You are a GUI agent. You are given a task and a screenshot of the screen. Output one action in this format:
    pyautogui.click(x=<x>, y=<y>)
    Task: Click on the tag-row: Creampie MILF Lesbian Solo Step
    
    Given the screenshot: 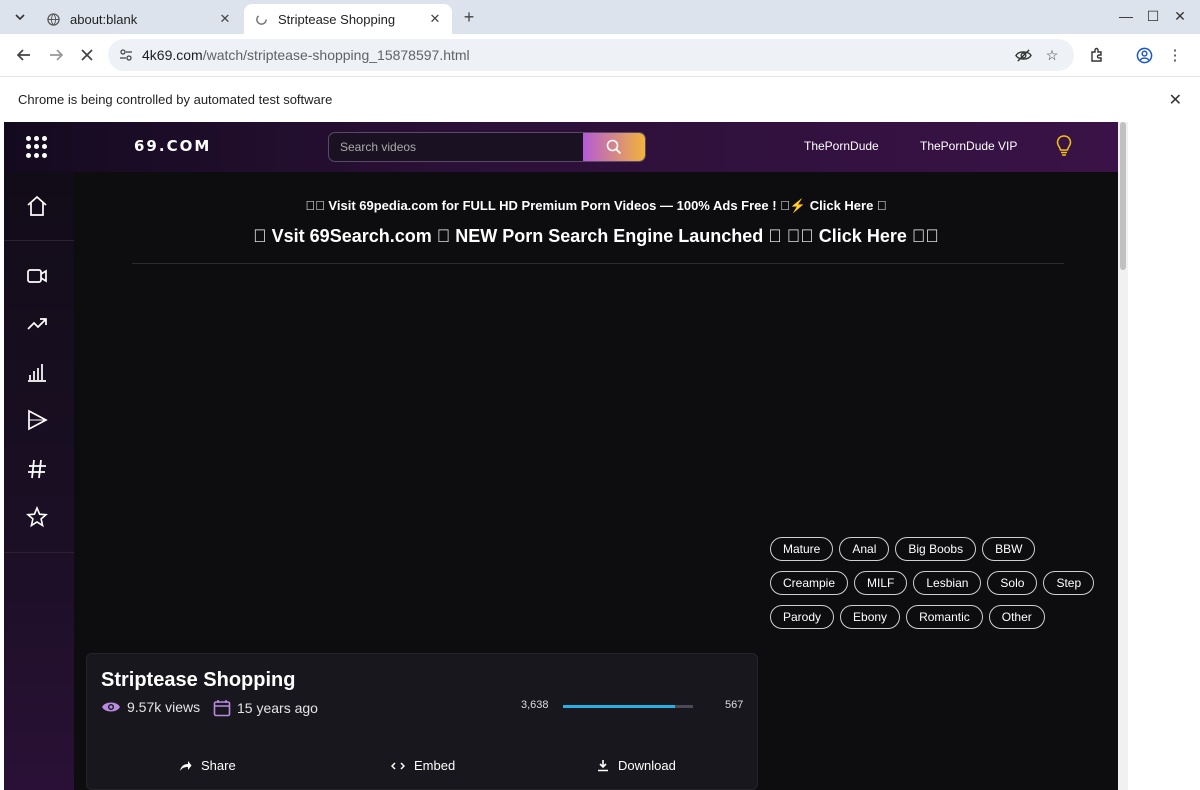 What is the action you would take?
    pyautogui.click(x=940, y=583)
    